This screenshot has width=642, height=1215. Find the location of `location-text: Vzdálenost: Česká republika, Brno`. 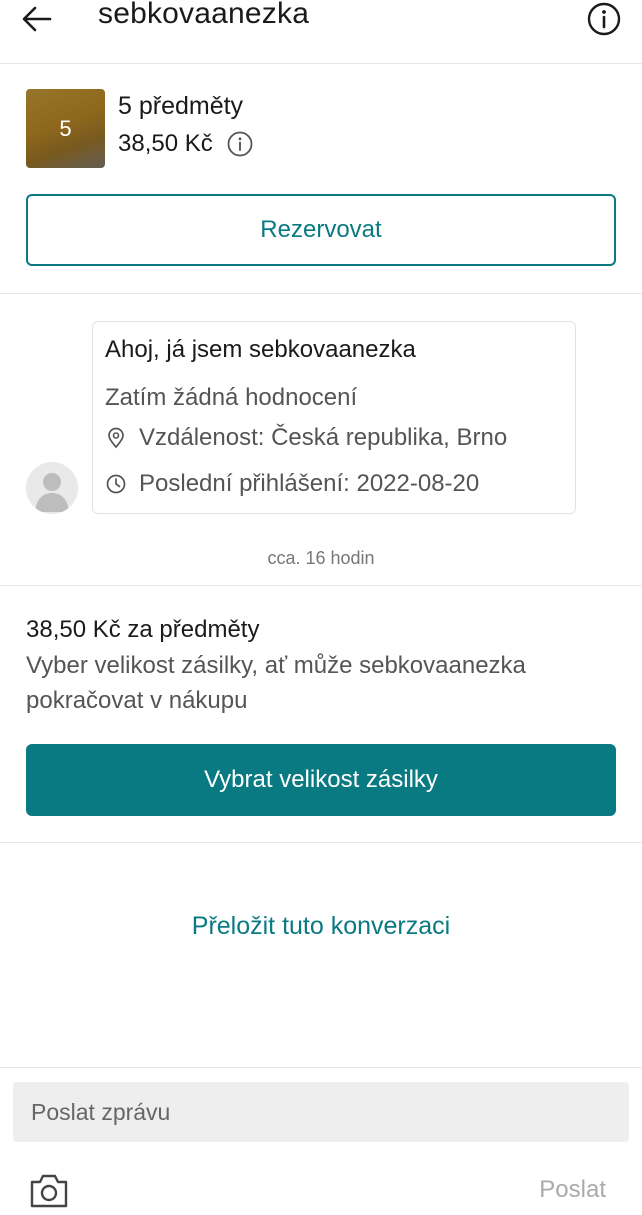

location-text: Vzdálenost: Česká republika, Brno is located at coordinates (323, 437).